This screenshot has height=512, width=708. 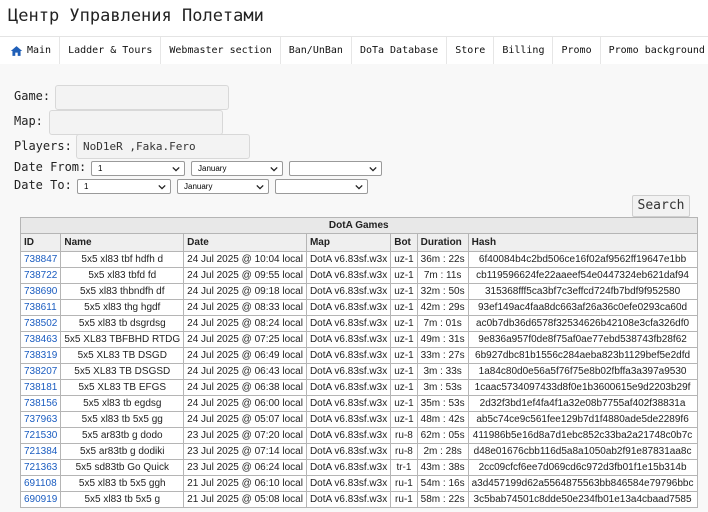 I want to click on date-from-day-value: 1, so click(x=100, y=168).